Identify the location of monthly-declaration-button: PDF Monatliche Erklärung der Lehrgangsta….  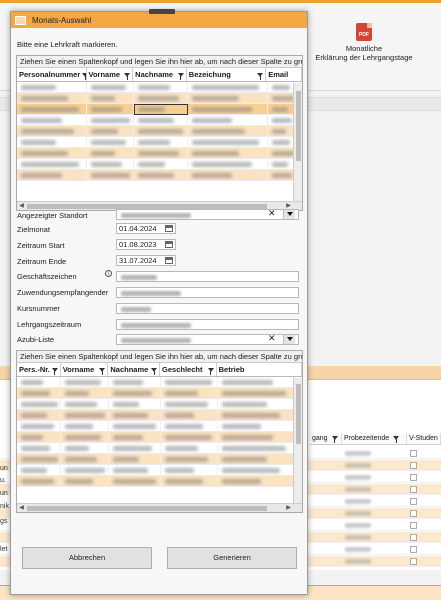
(364, 42).